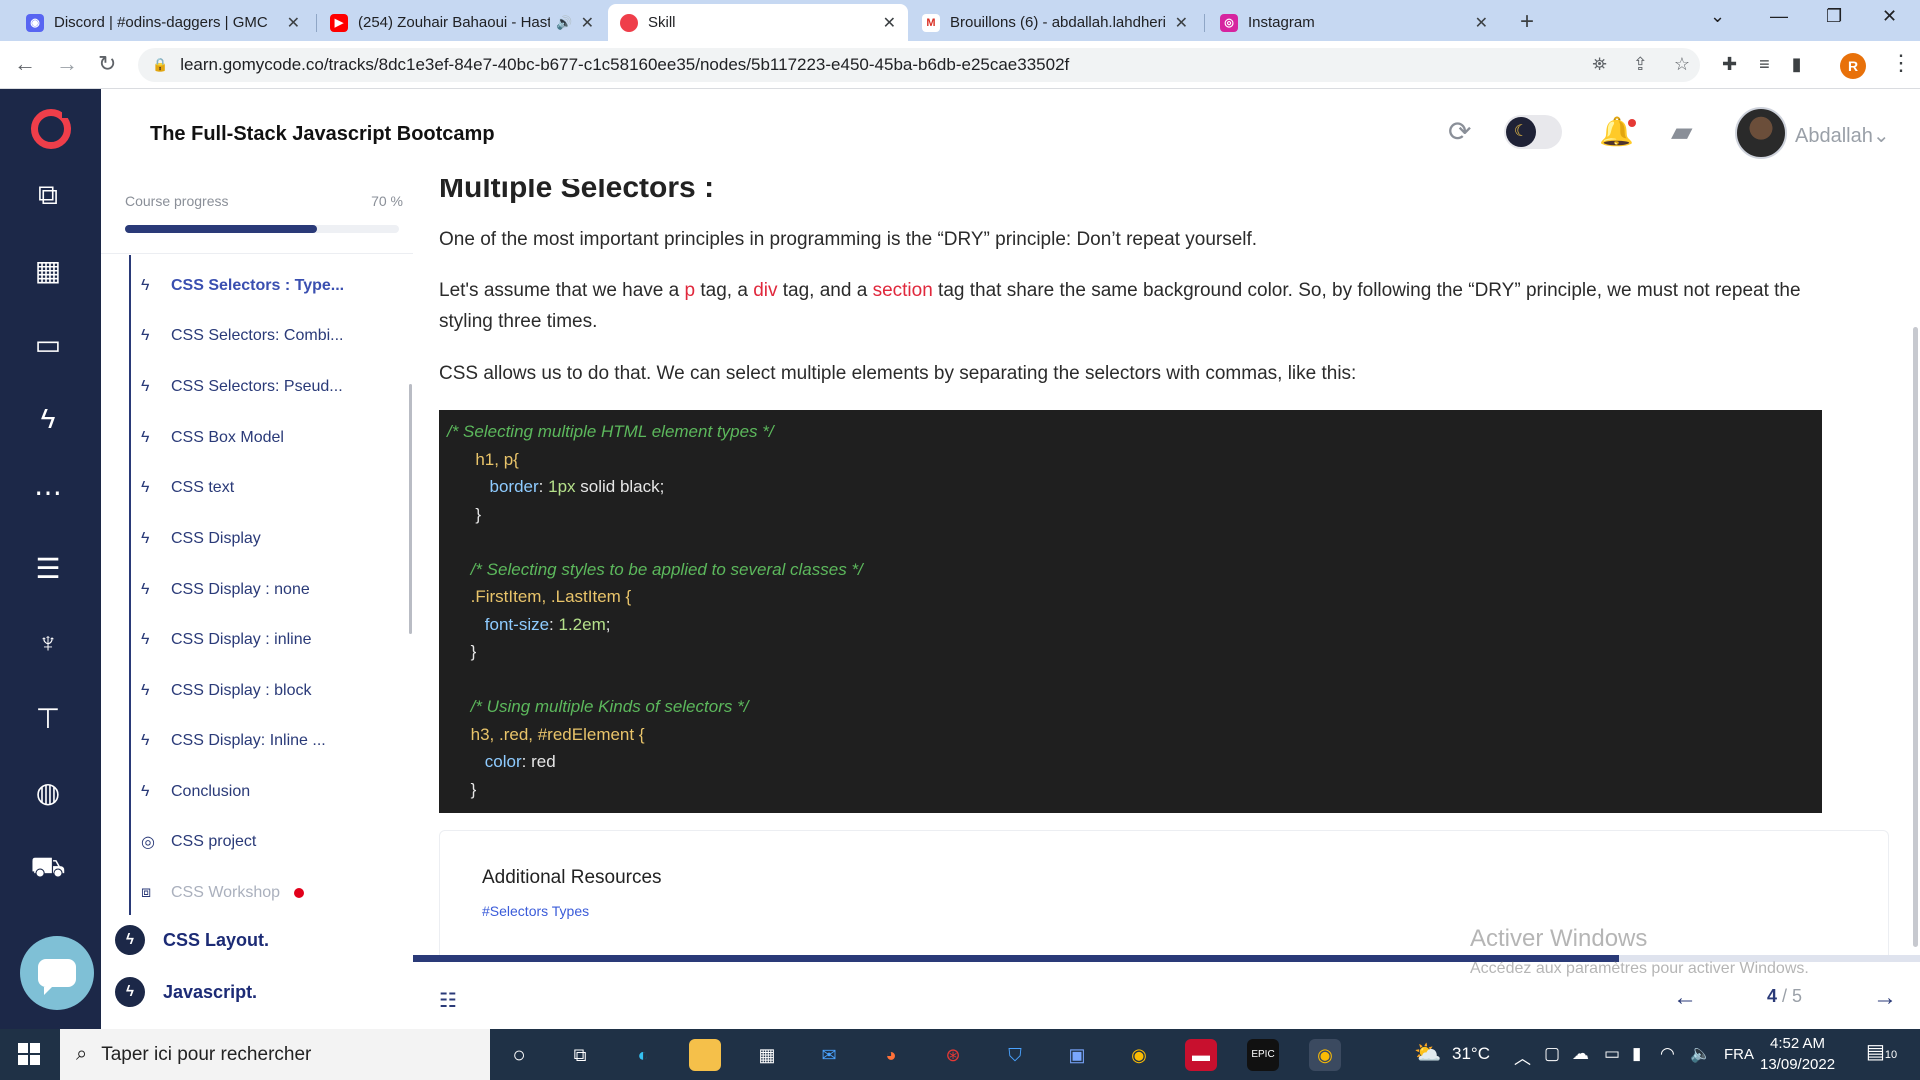 The height and width of the screenshot is (1080, 1920). I want to click on browser-menu-icon: ⋮, so click(1901, 63).